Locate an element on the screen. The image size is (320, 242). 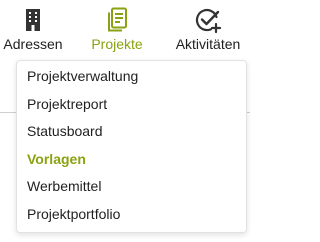
nav-label-adressen: Adressen is located at coordinates (33, 44).